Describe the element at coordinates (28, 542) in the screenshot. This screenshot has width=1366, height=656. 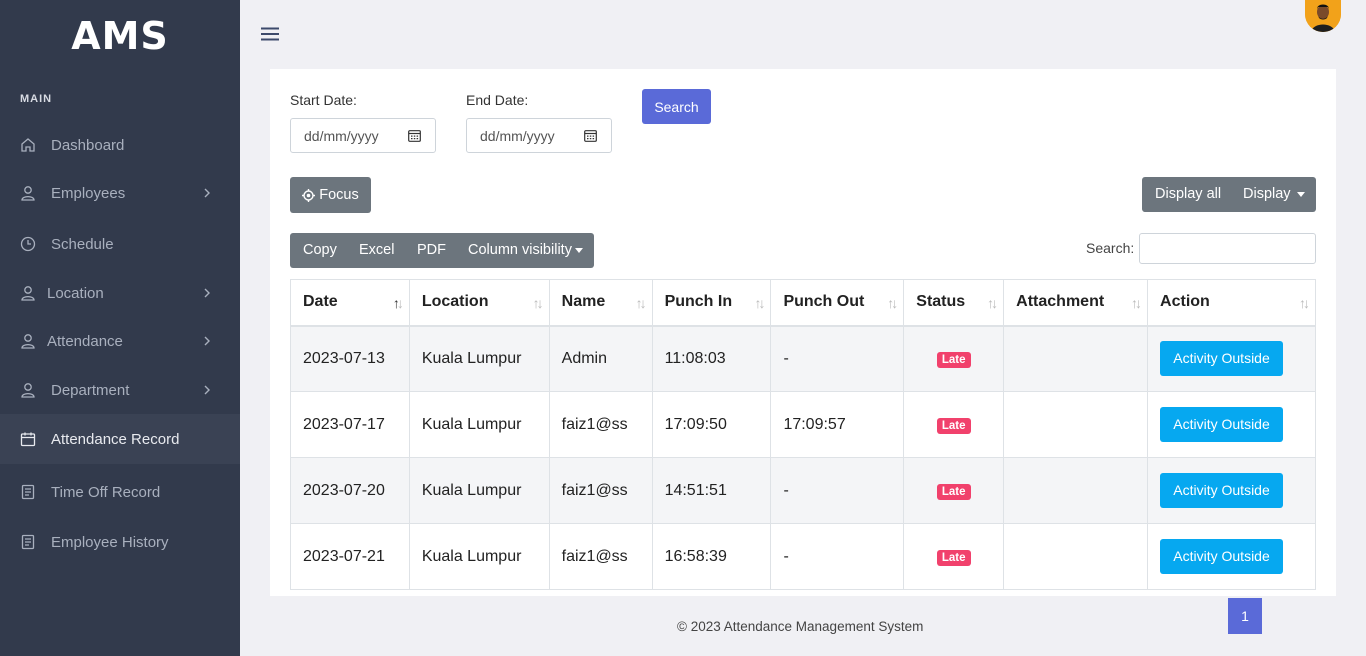
I see `document-icon` at that location.